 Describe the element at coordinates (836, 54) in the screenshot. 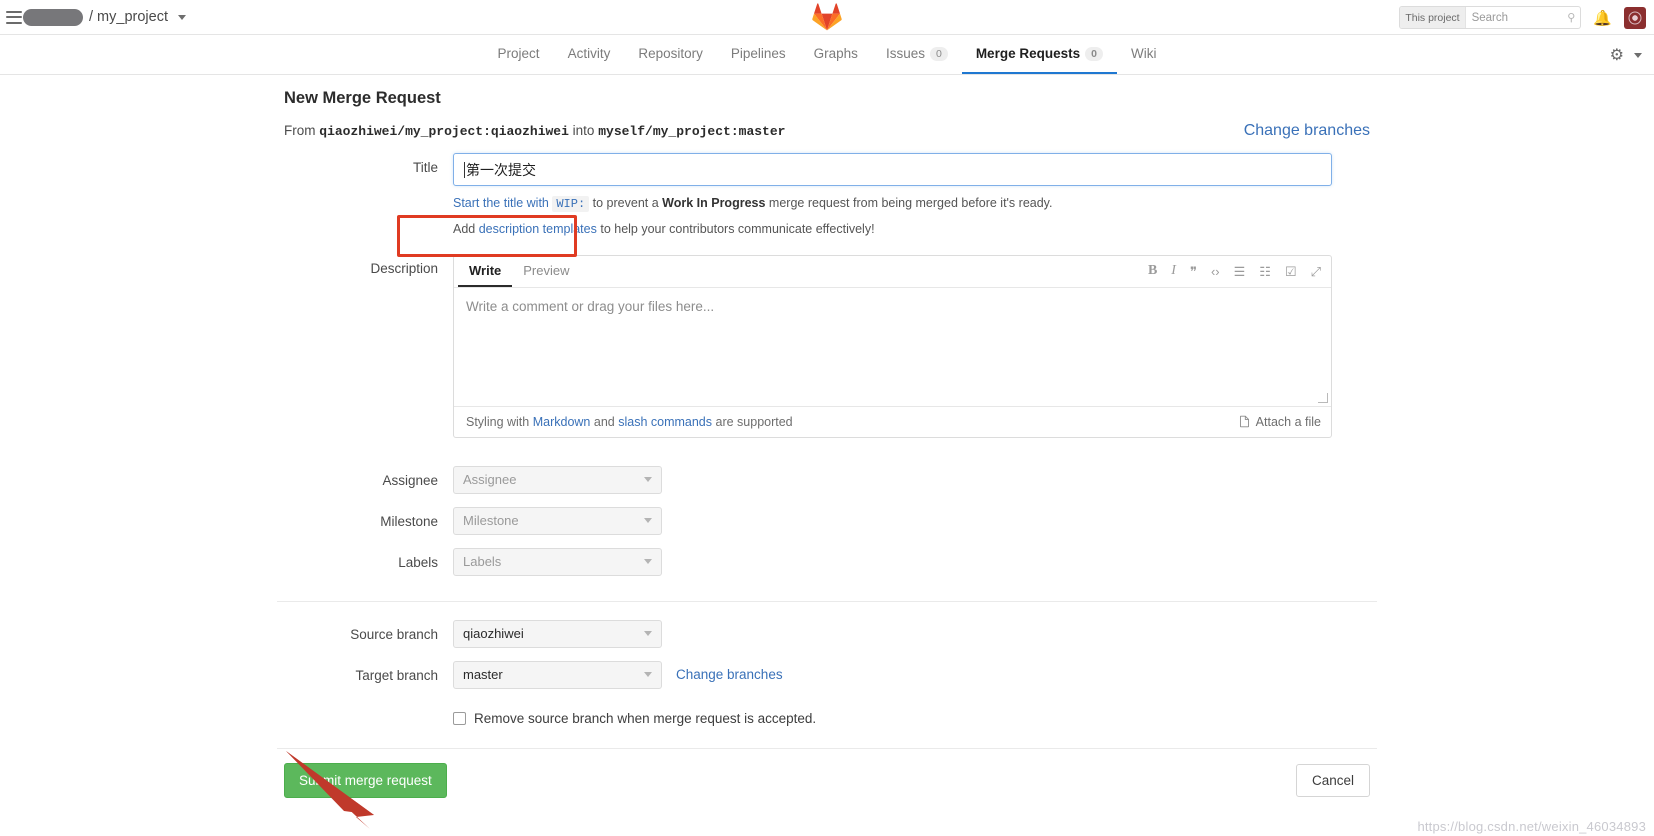

I see `nav-item-graphs: Graphs` at that location.